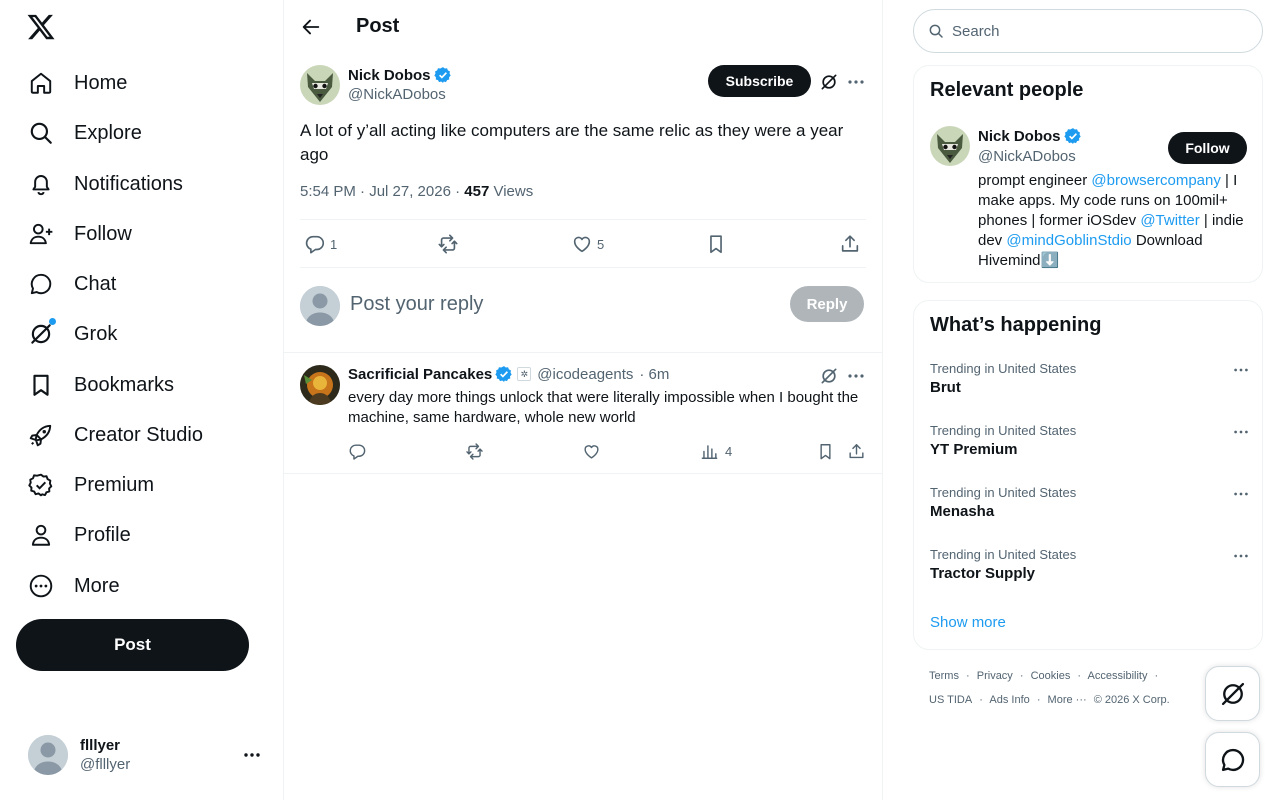 Image resolution: width=1280 pixels, height=800 pixels. I want to click on footer-link-privacy: Privacy, so click(995, 676).